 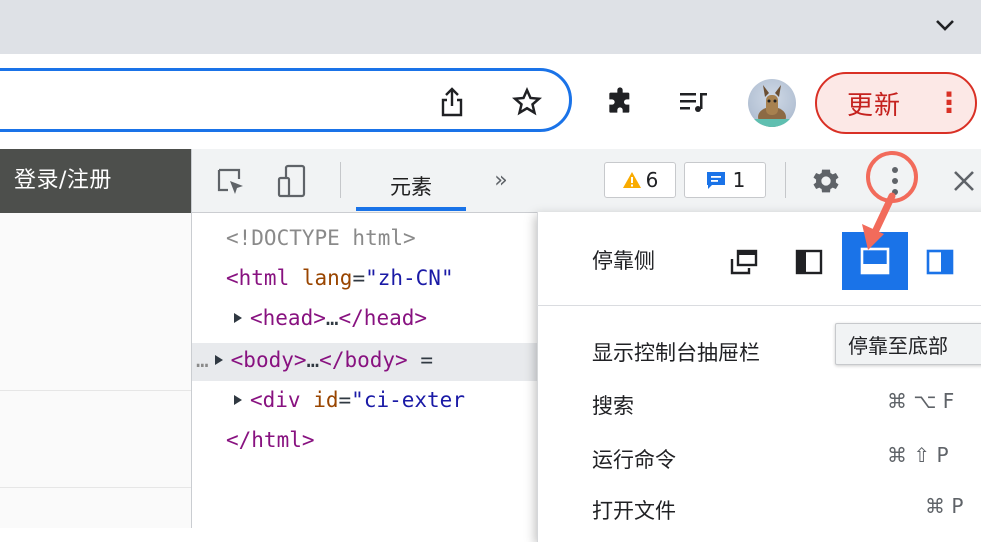 I want to click on dom-body: … <body>…</body> =, so click(x=314, y=360).